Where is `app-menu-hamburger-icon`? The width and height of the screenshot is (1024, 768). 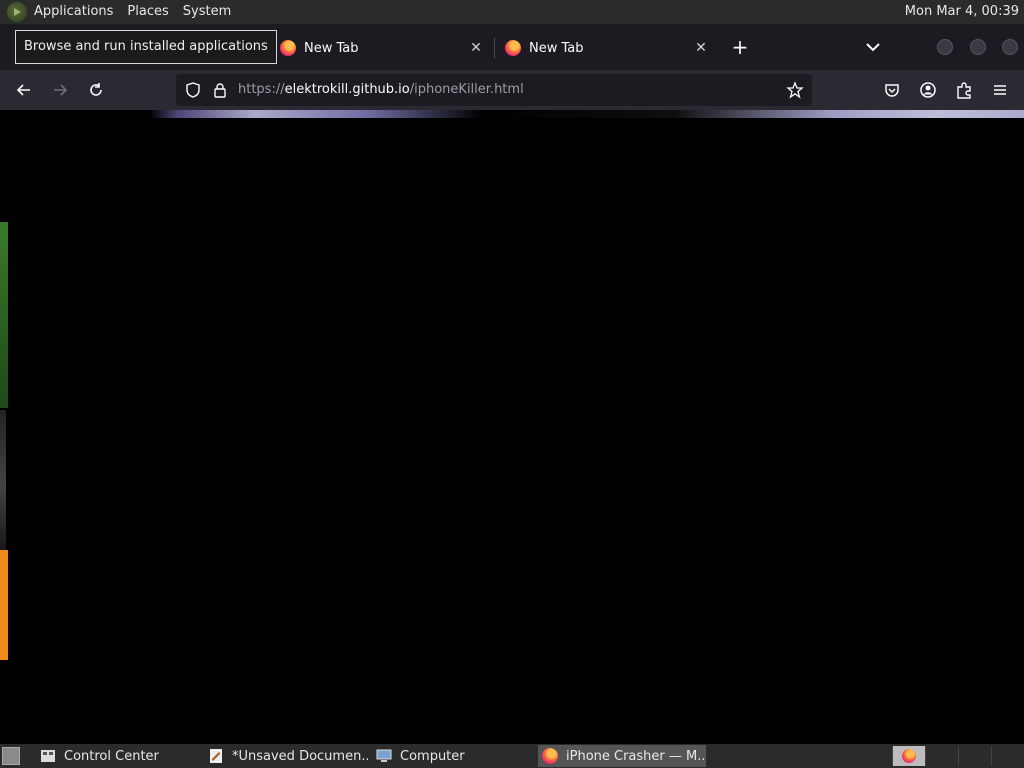
app-menu-hamburger-icon is located at coordinates (1000, 90).